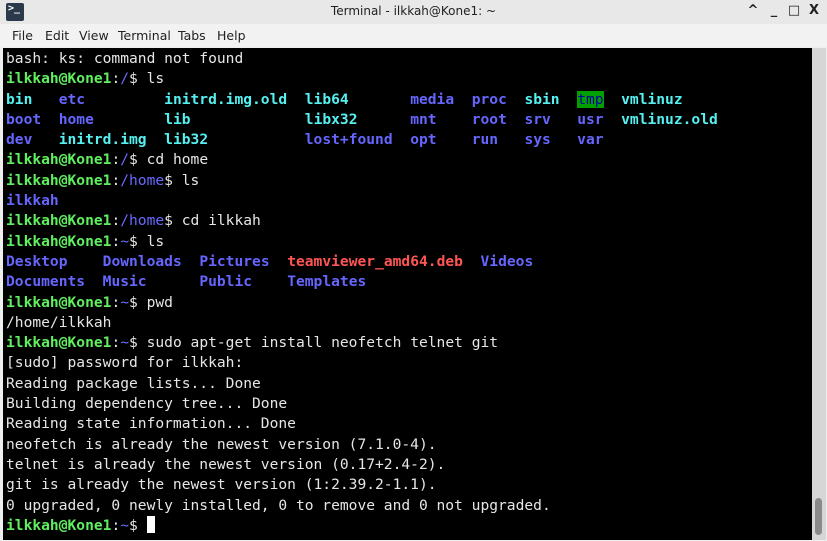  Describe the element at coordinates (819, 294) in the screenshot. I see `scrollbar` at that location.